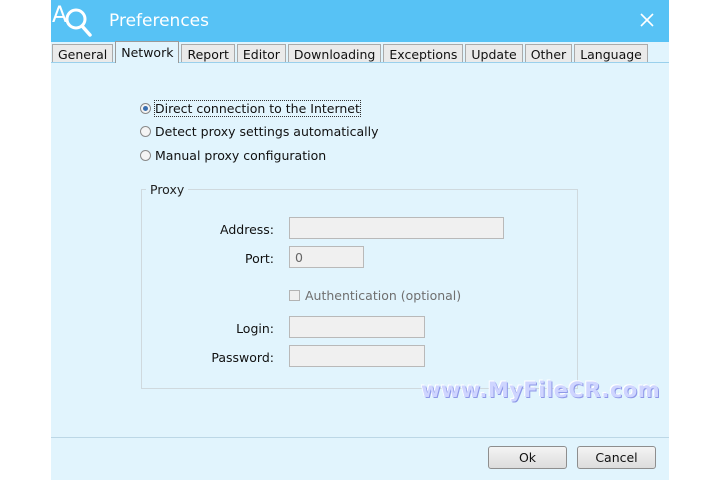  I want to click on title-bar: A Preferences, so click(360, 21).